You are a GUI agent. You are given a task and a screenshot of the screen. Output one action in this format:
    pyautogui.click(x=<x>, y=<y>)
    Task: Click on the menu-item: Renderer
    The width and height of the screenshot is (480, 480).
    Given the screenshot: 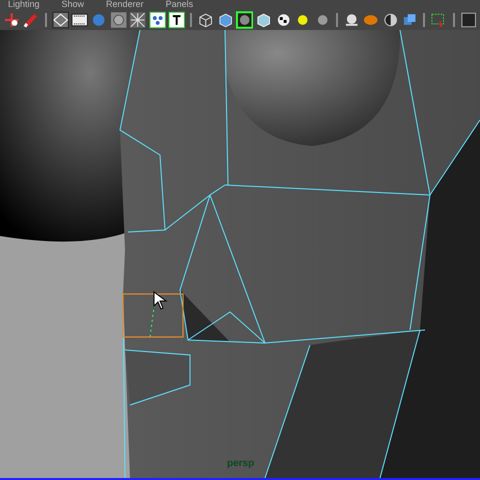 What is the action you would take?
    pyautogui.click(x=125, y=4)
    